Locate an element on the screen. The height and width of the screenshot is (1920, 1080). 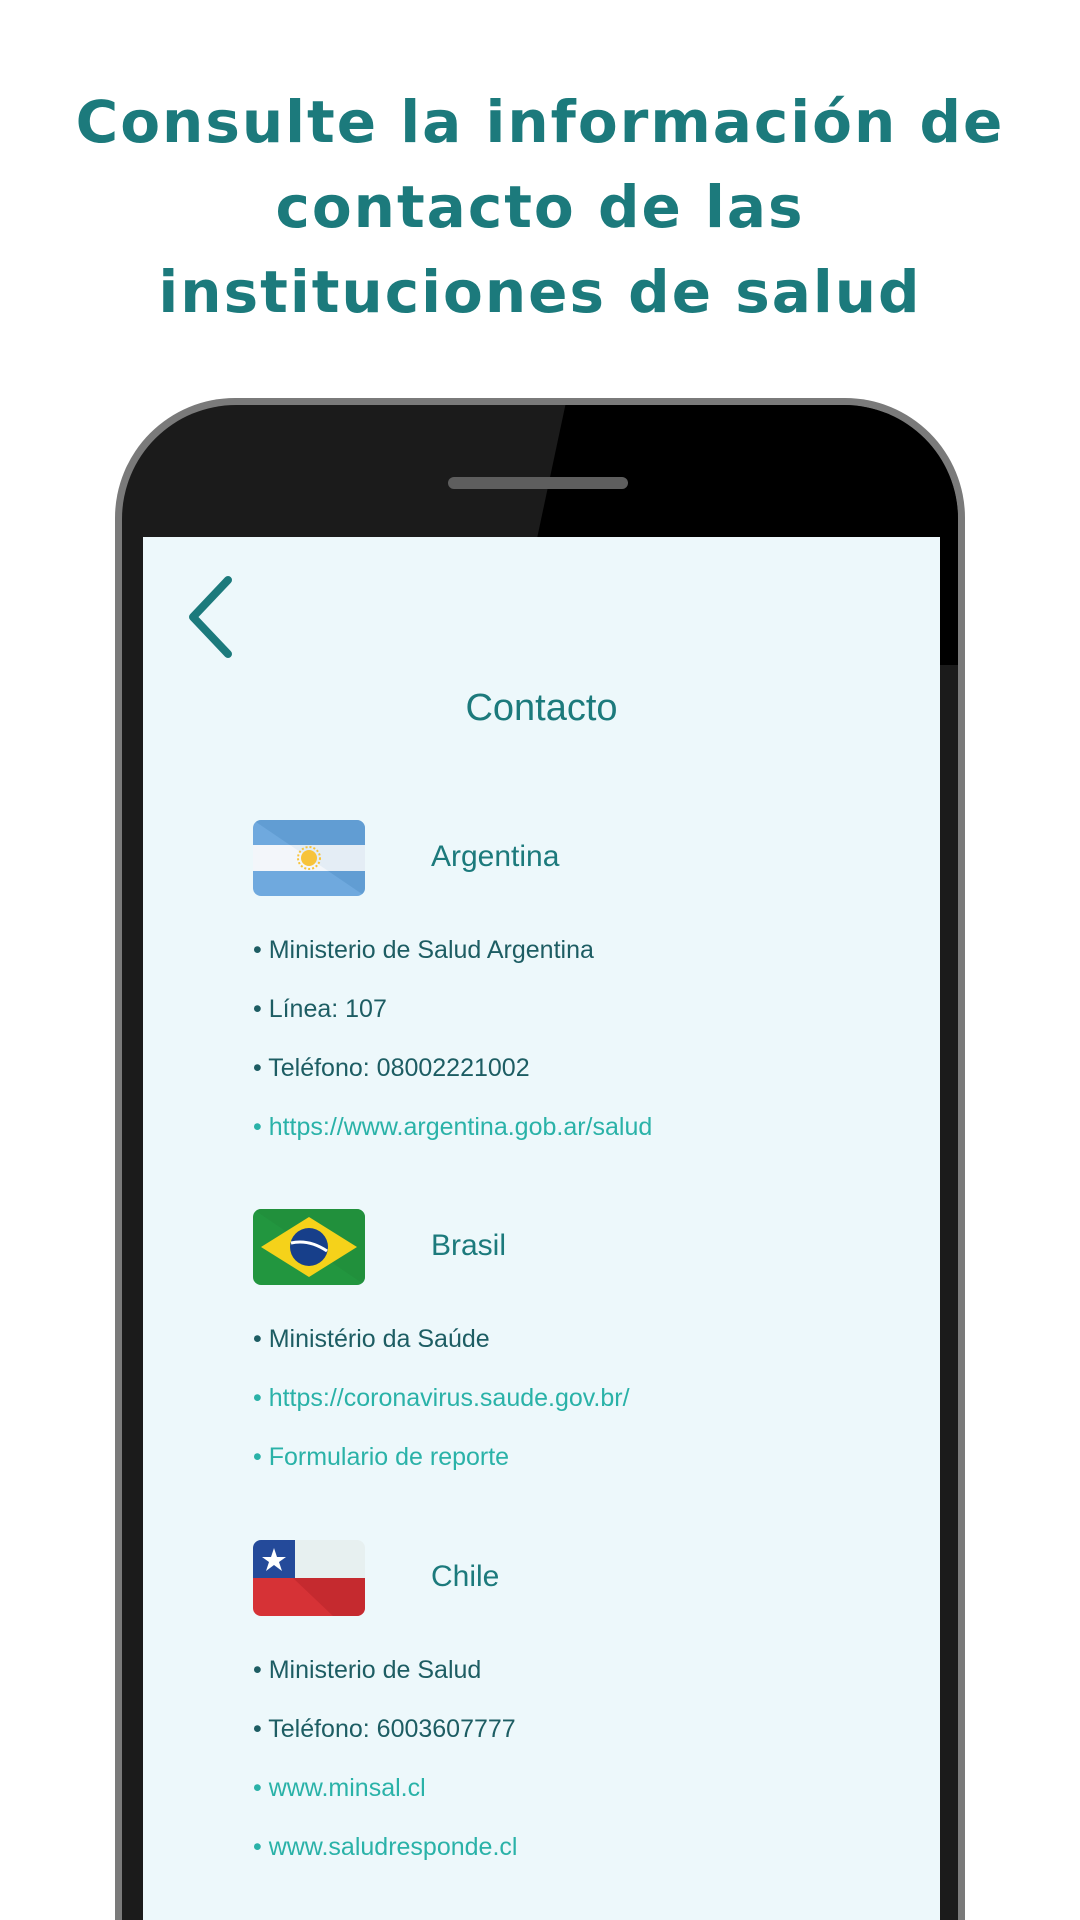
website-link: www.minsal.cl is located at coordinates (578, 1788).